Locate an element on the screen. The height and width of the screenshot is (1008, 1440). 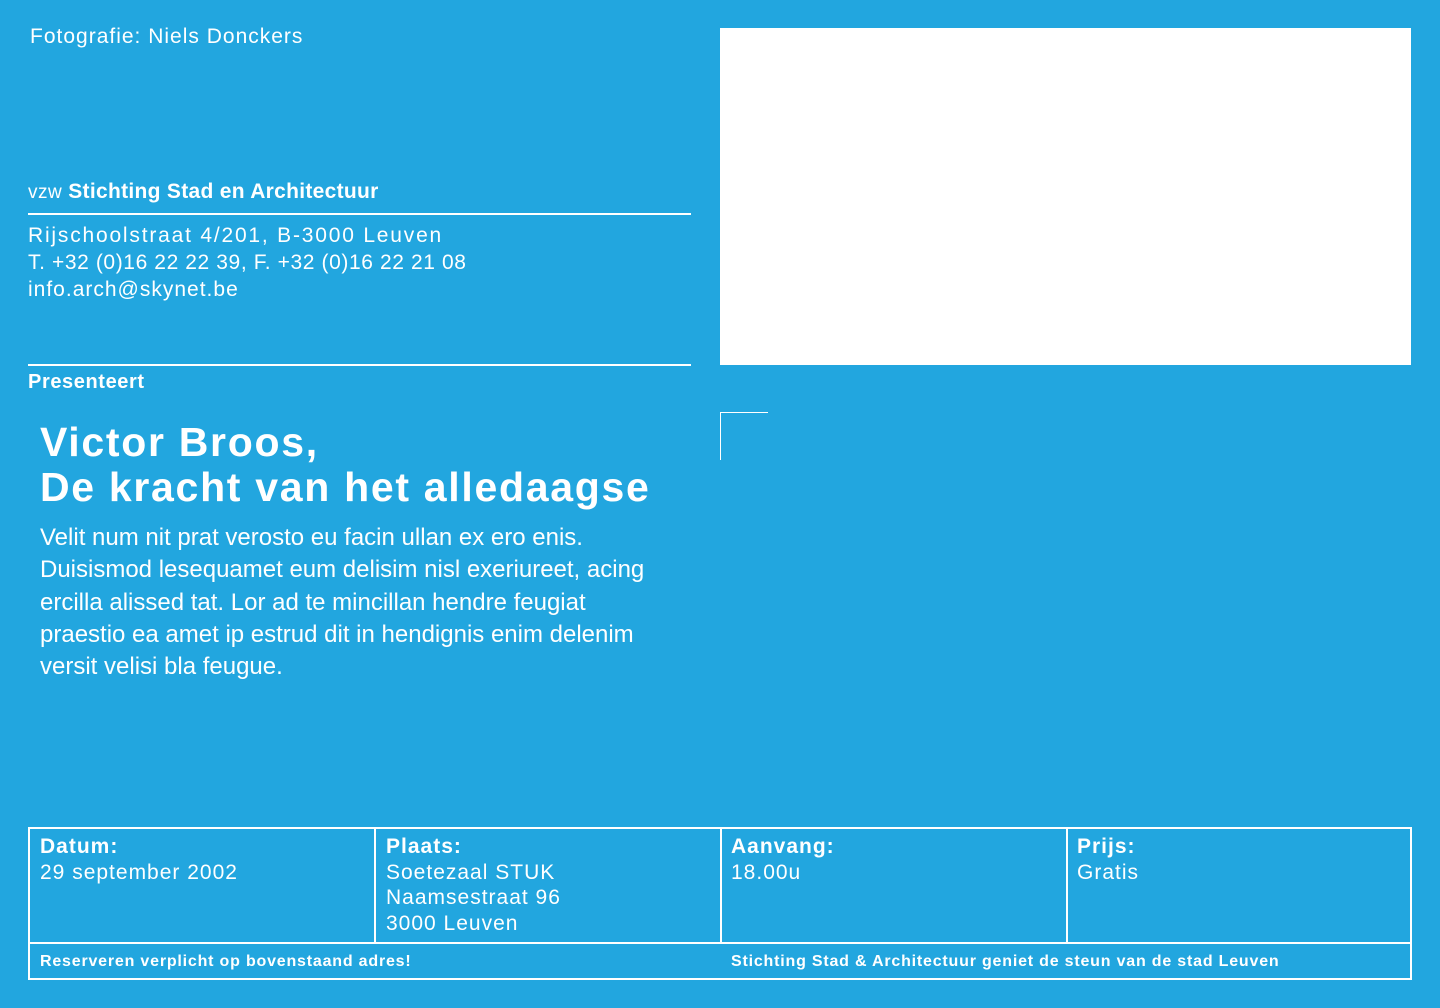
start-cell: Aanvang: 18.00u is located at coordinates (783, 859).